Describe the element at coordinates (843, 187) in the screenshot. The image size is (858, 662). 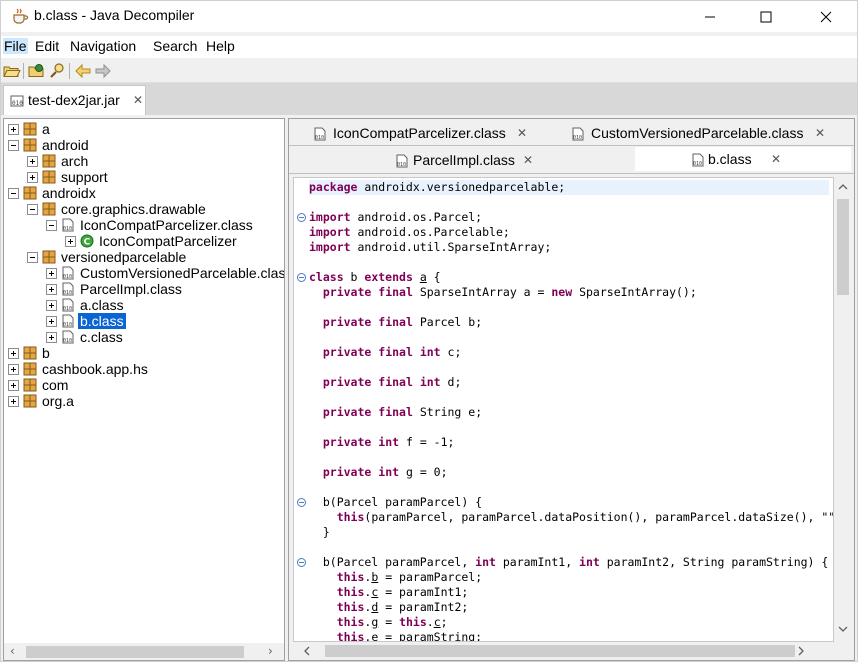
I see `scroll-up-icon` at that location.